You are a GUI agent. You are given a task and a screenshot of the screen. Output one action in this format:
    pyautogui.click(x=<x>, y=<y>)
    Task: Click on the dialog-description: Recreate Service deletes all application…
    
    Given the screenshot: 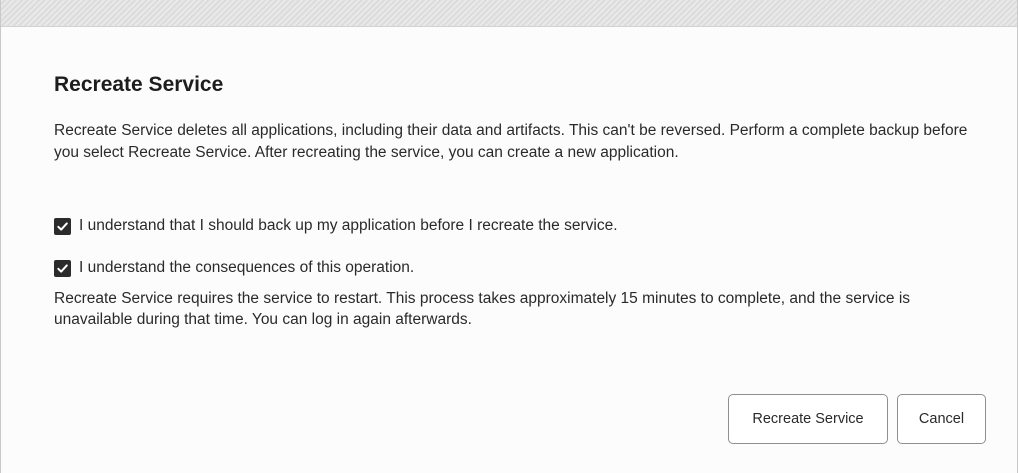 What is the action you would take?
    pyautogui.click(x=511, y=141)
    